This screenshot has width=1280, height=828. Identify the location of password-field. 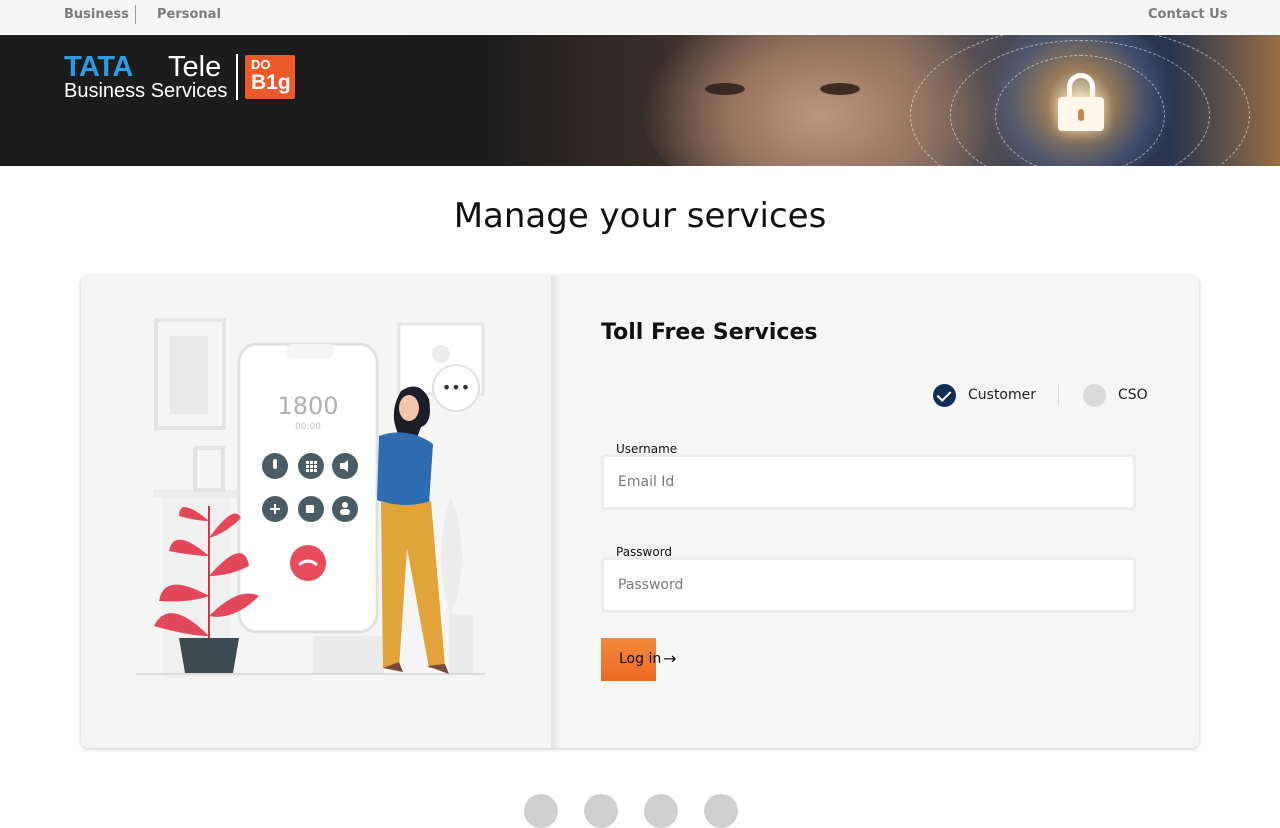
(868, 585).